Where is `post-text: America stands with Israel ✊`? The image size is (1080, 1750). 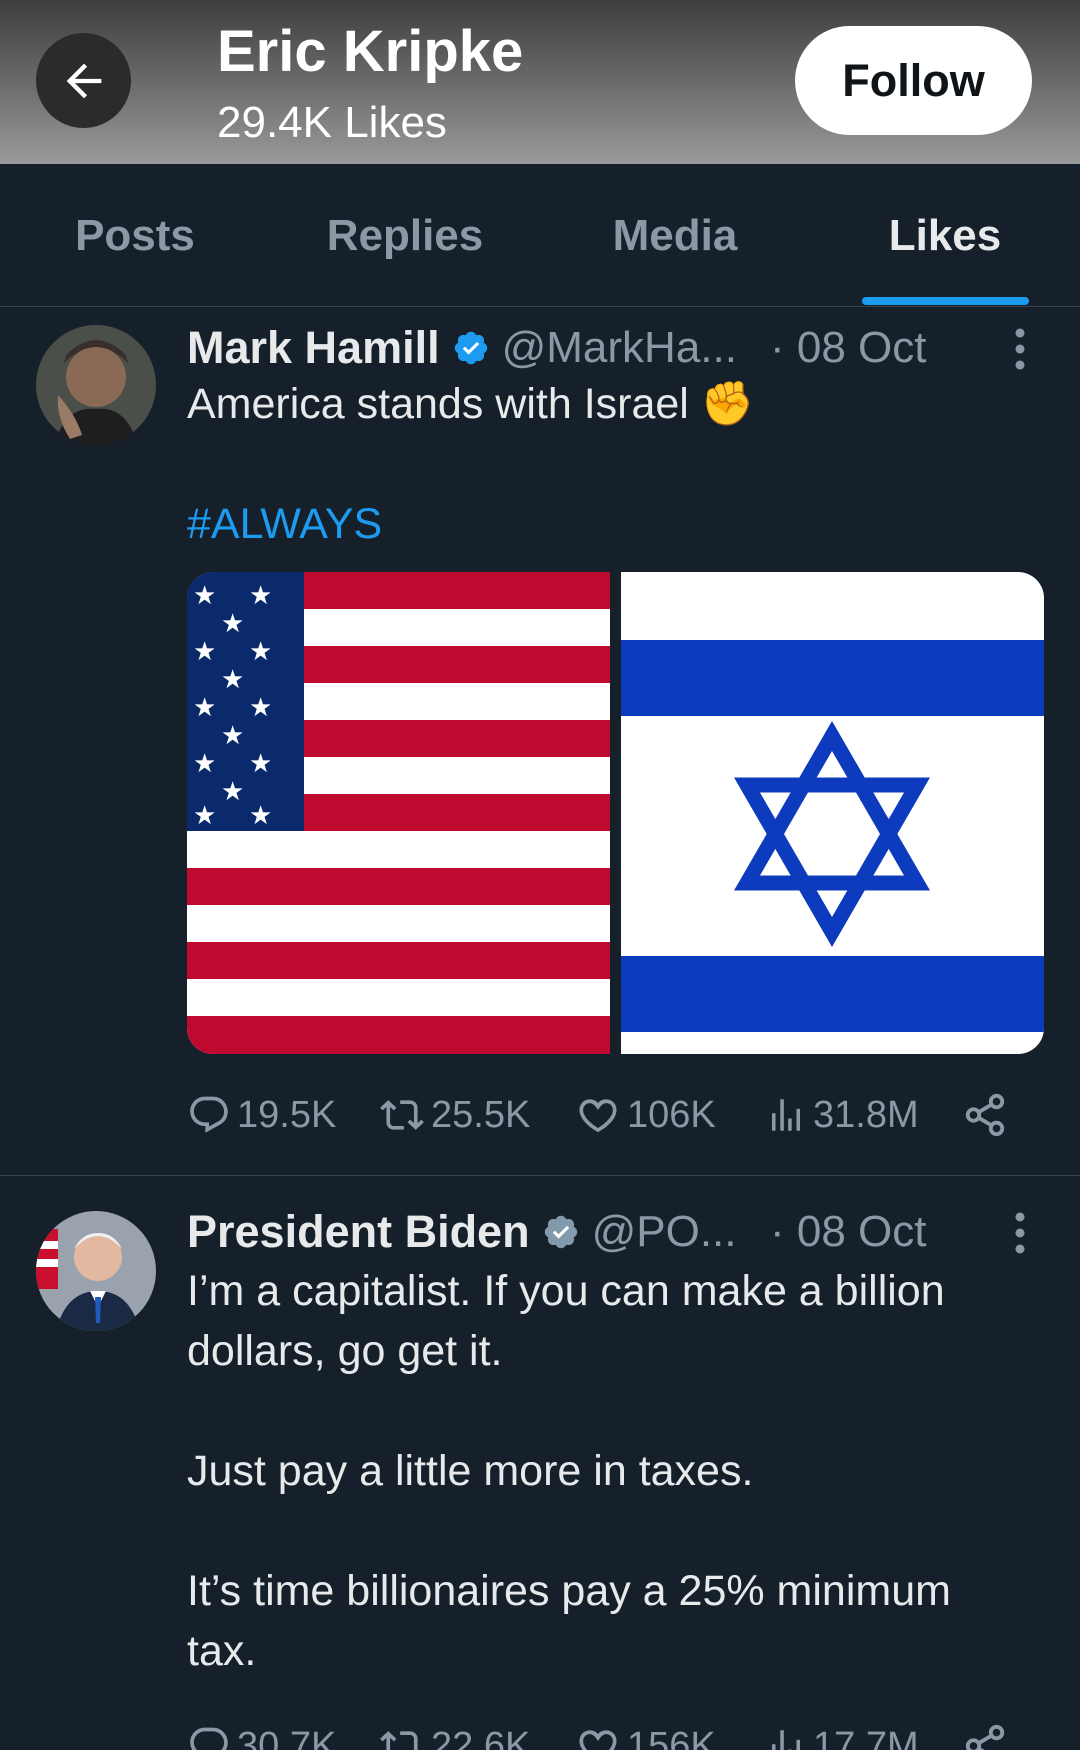 post-text: America stands with Israel ✊ is located at coordinates (470, 404).